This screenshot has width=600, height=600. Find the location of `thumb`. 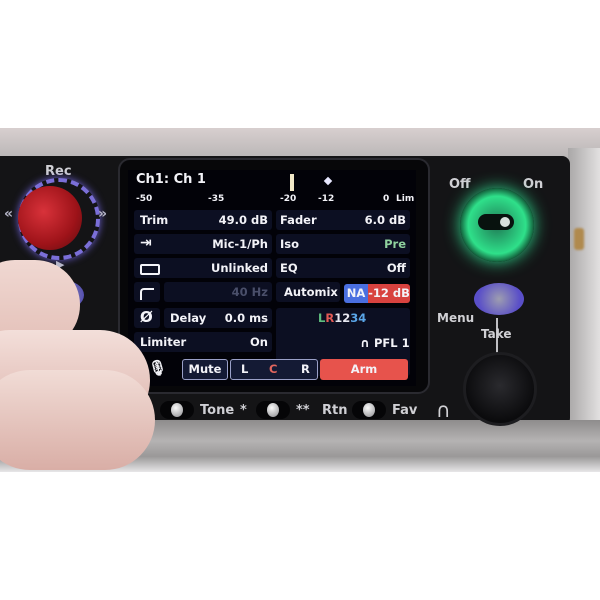

thumb is located at coordinates (77, 420).